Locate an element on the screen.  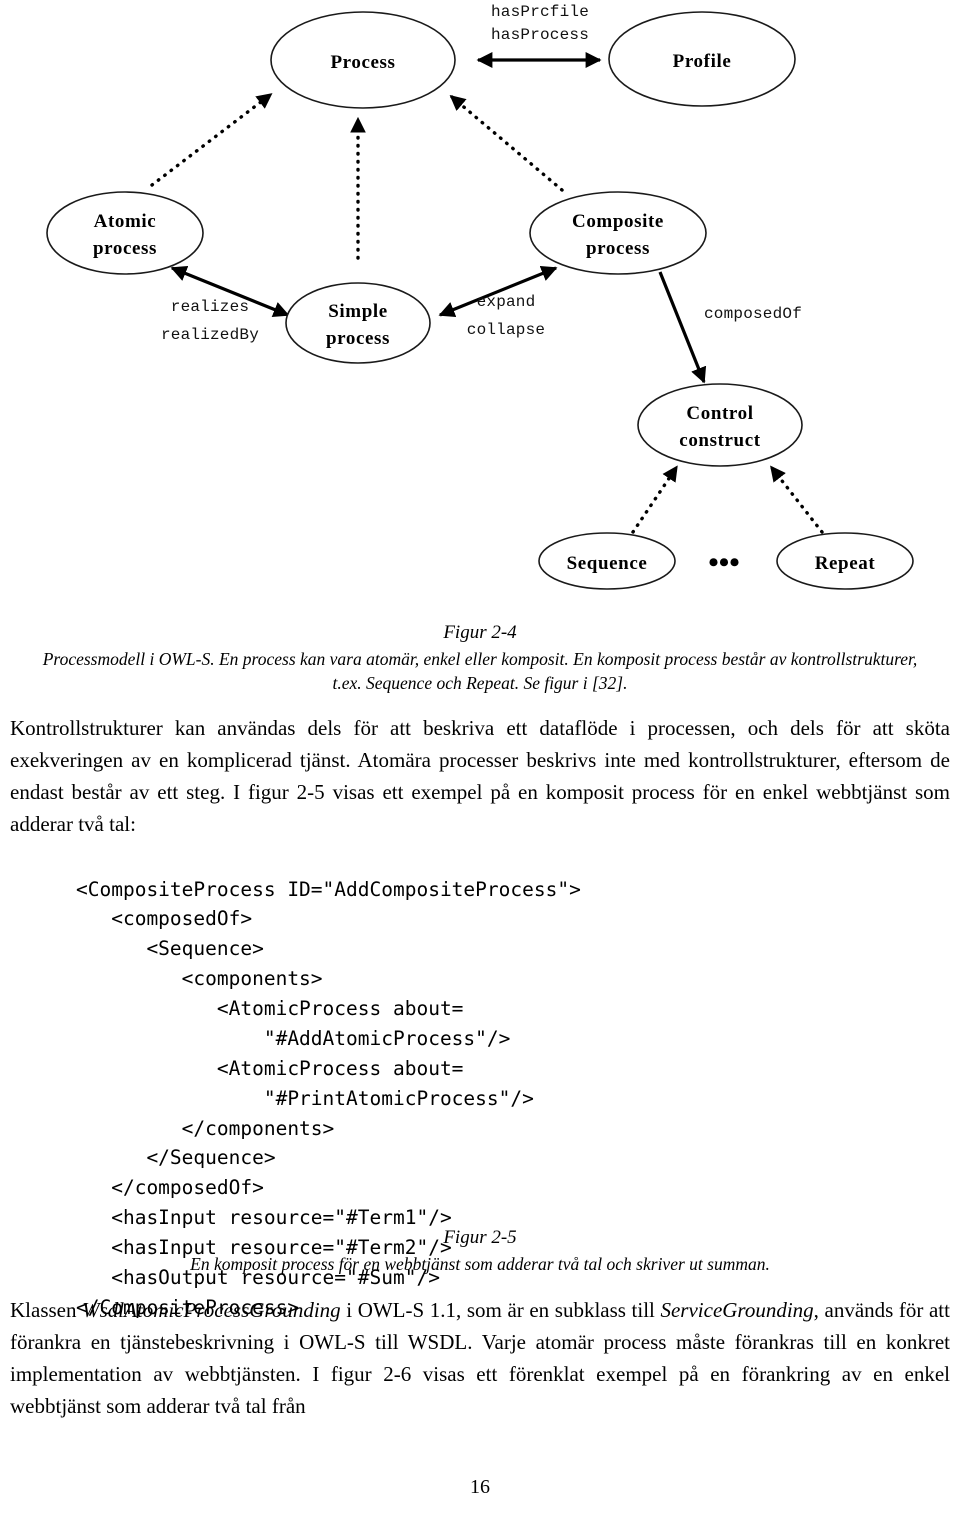
node-sequence: Sequence is located at coordinates (607, 561).